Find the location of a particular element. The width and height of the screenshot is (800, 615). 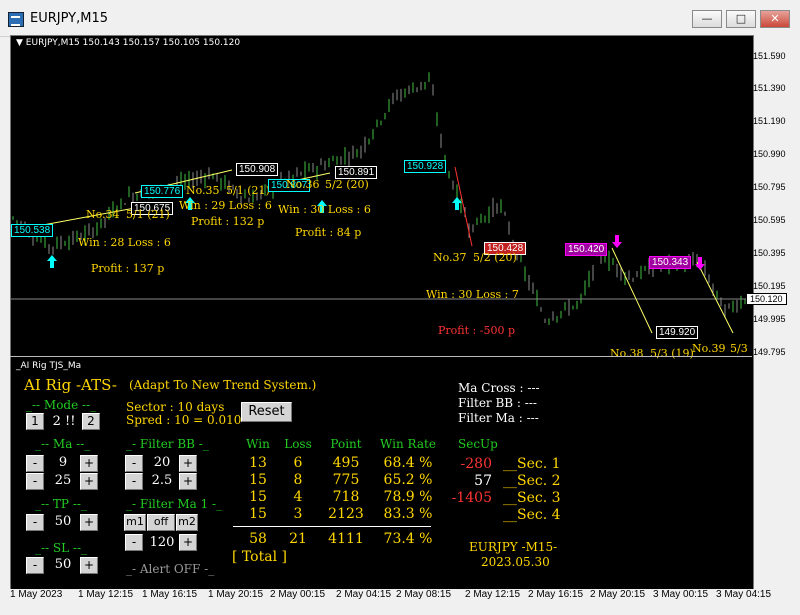

filter-ma-status: Filter Ma : --- is located at coordinates (498, 418).